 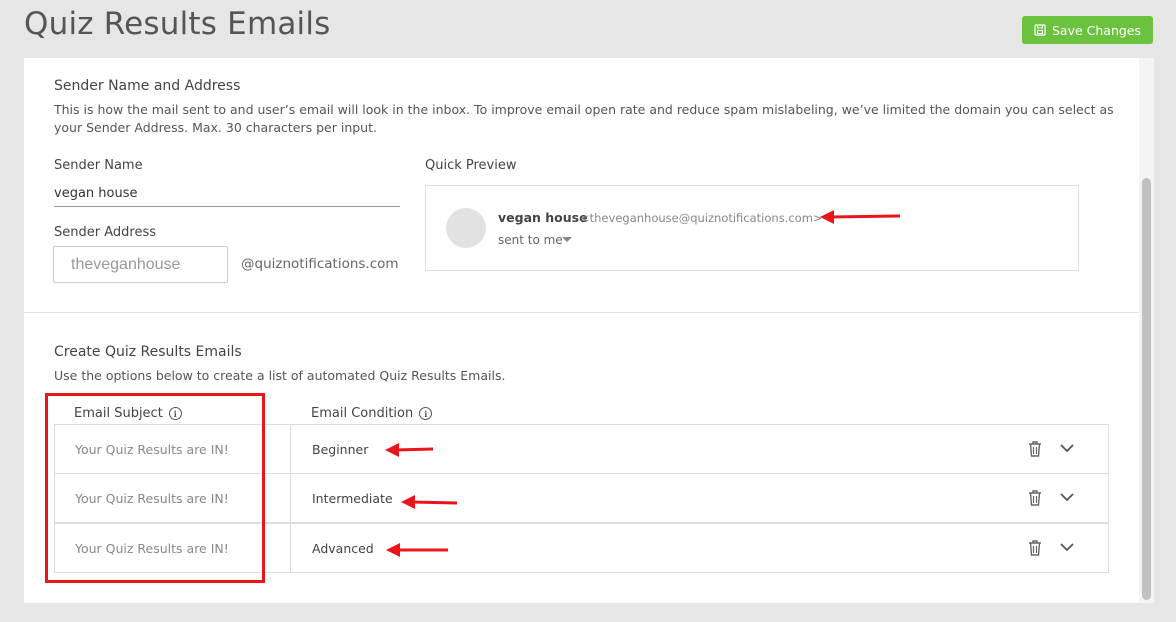 What do you see at coordinates (98, 165) in the screenshot?
I see `sender-name-label: Sender Name` at bounding box center [98, 165].